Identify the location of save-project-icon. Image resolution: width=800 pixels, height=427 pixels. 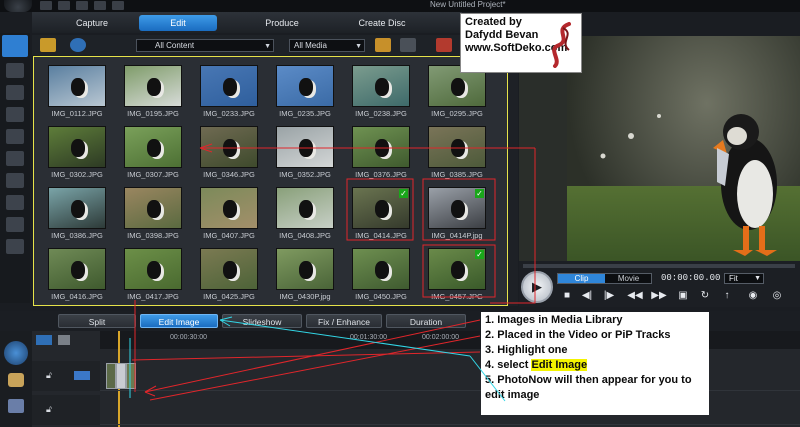
(82, 5).